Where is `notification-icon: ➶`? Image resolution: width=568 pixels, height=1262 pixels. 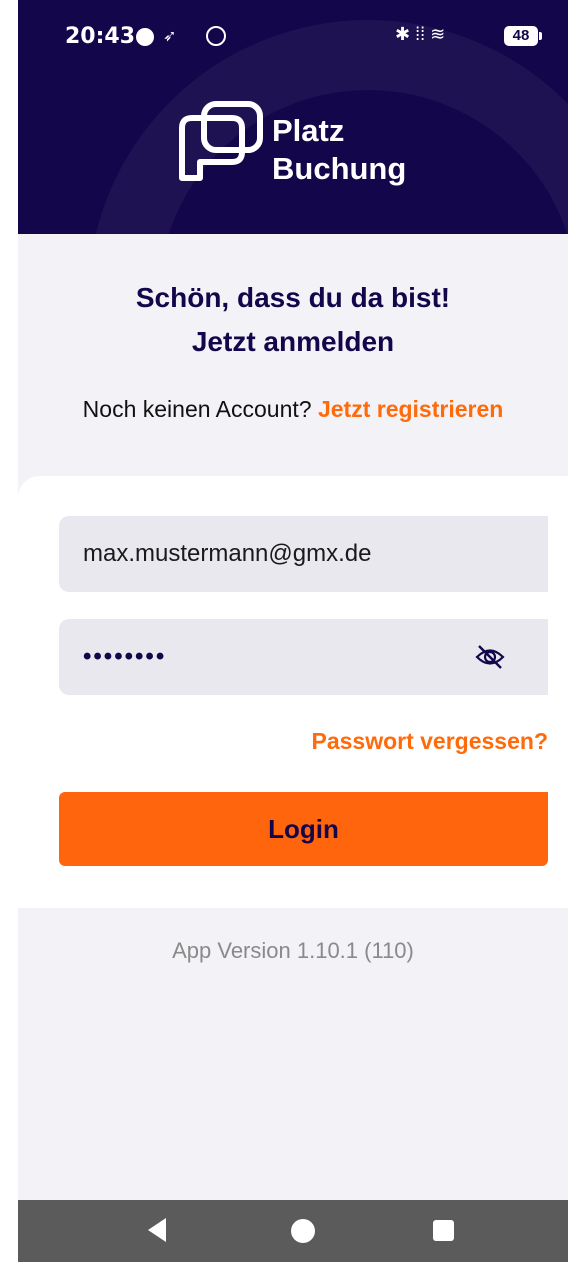
notification-icon: ➶ is located at coordinates (170, 36).